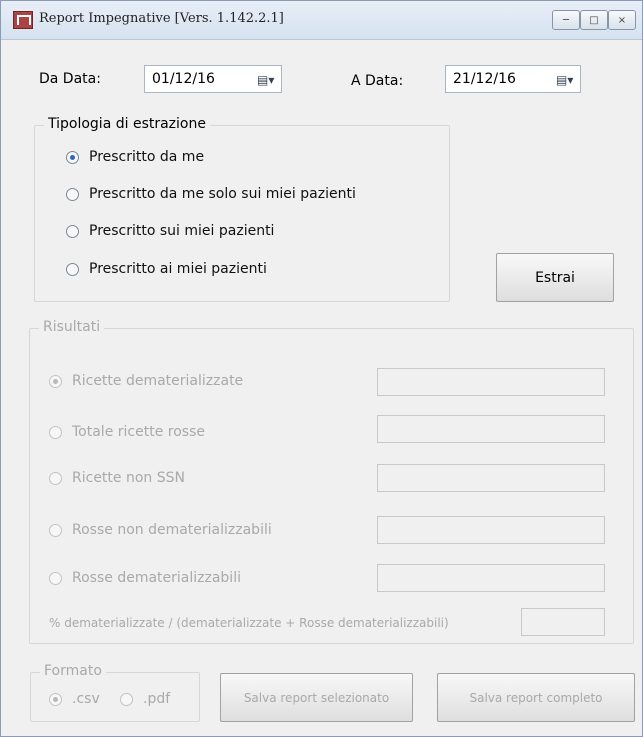 The image size is (643, 737). I want to click on radio-prescritto-da-me: Prescritto da me, so click(135, 157).